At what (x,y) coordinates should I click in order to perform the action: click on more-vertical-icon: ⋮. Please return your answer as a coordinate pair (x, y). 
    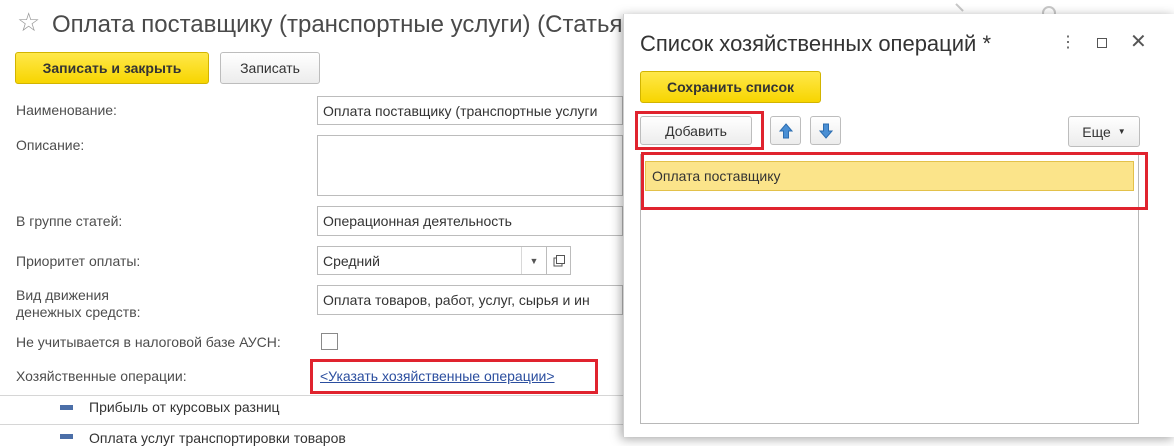
    Looking at the image, I should click on (1068, 43).